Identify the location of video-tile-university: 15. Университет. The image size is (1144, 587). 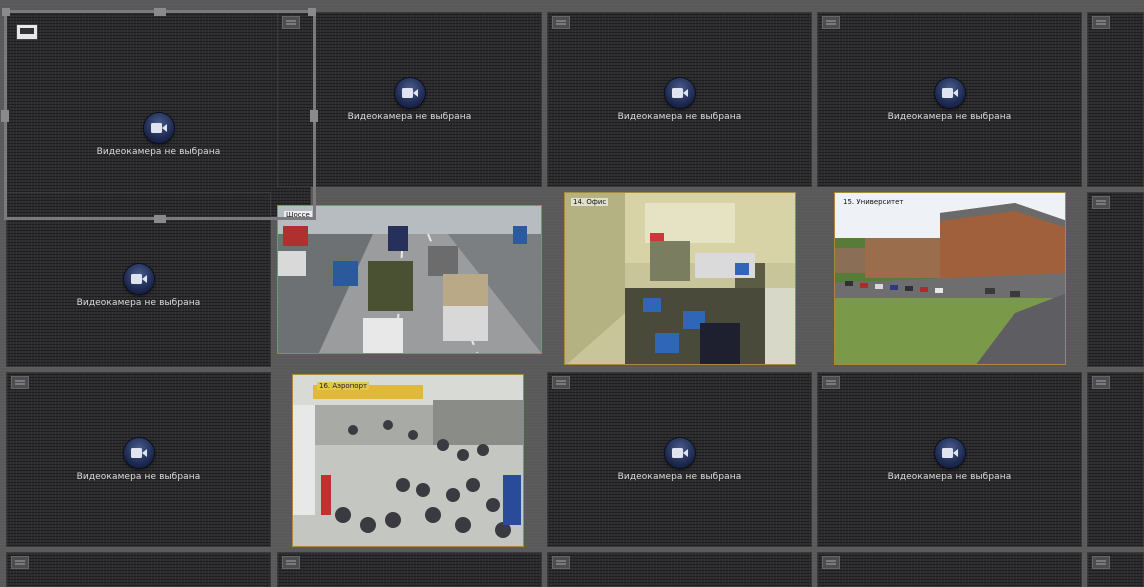
(950, 278).